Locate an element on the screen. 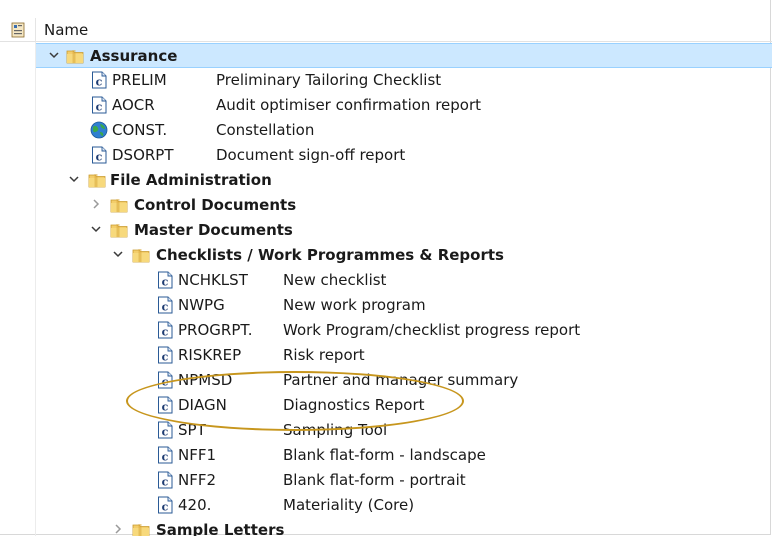 The image size is (772, 536). item-description: Blank flat-form - landscape is located at coordinates (384, 455).